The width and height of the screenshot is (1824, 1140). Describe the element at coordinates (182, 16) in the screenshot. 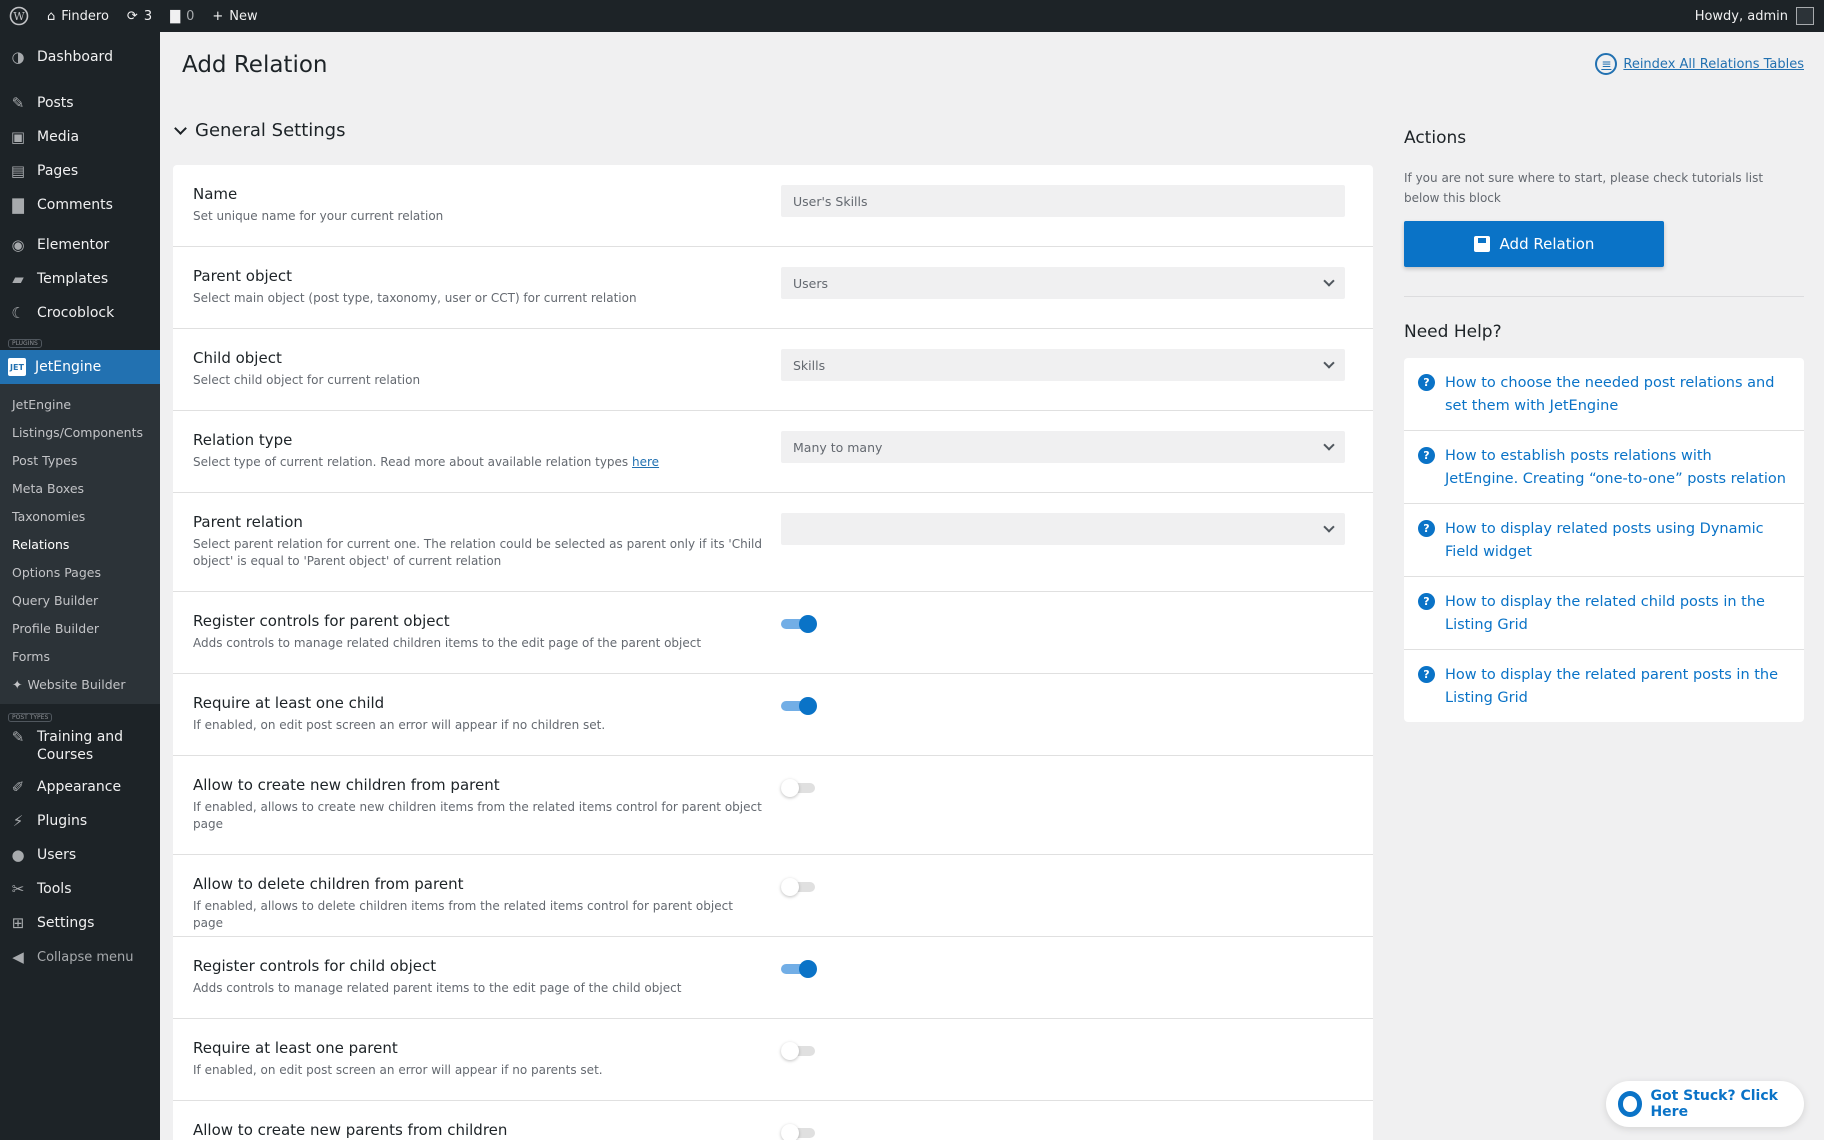

I see `comments-link: ▇ 0` at that location.